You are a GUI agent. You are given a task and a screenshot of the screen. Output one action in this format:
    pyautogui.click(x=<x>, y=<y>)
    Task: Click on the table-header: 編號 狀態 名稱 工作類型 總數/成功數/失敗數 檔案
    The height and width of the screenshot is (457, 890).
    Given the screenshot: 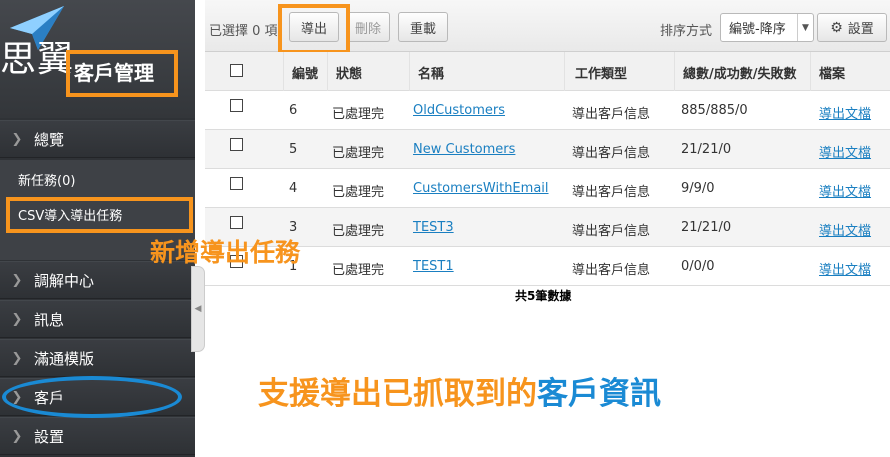 What is the action you would take?
    pyautogui.click(x=547, y=71)
    